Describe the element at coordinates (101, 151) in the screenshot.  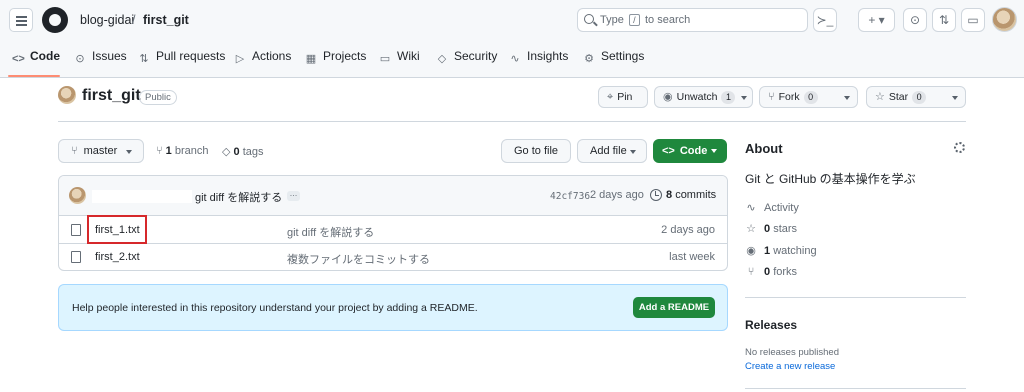
I see `branch-select-button: ⑂ master` at that location.